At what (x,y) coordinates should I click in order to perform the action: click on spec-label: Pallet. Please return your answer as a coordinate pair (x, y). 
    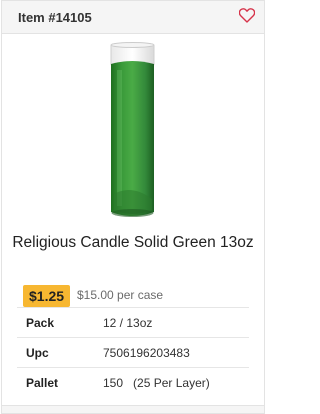
    Looking at the image, I should click on (42, 382).